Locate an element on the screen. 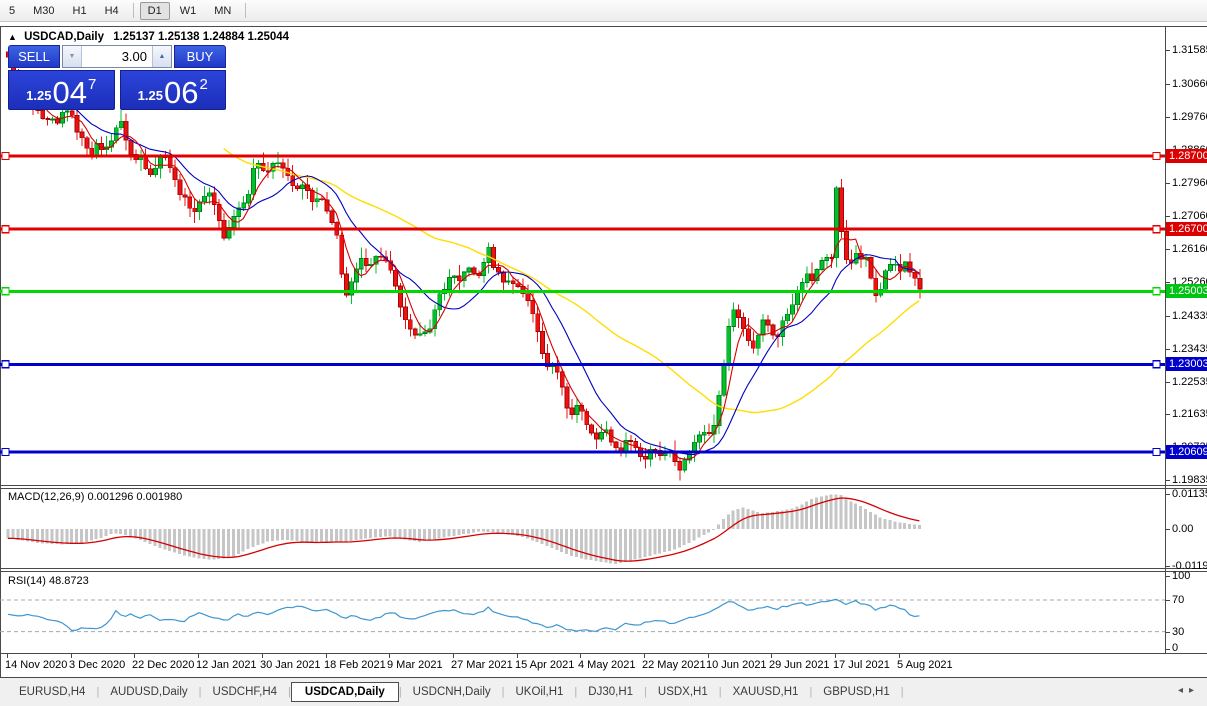 The image size is (1207, 706). horizontal-level-line-1.20609 is located at coordinates (582, 452).